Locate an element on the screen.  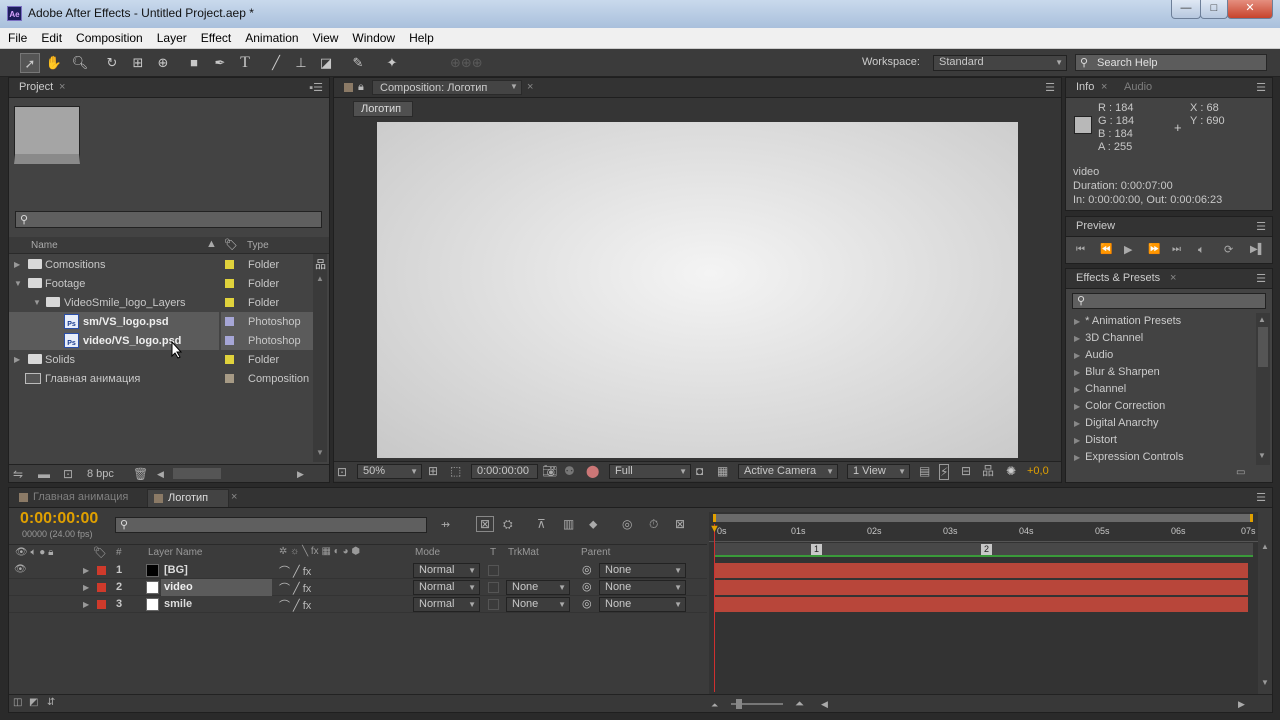
toggle-transfer-controls-icon: ◩ is located at coordinates (33, 703).